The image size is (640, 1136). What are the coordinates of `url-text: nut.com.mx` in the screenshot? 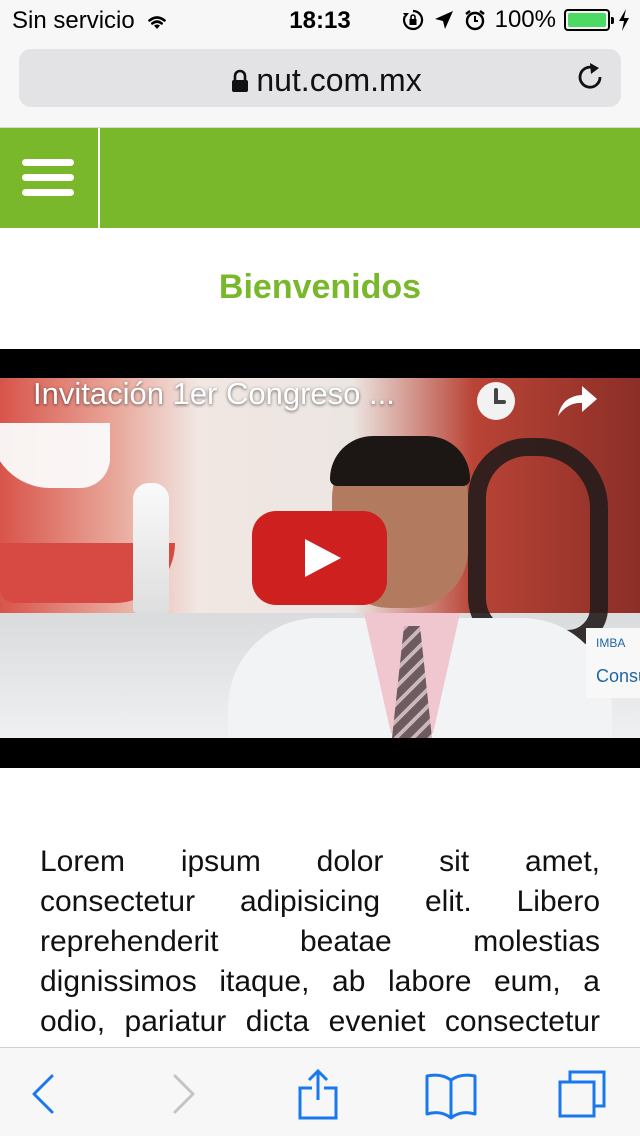 It's located at (320, 80).